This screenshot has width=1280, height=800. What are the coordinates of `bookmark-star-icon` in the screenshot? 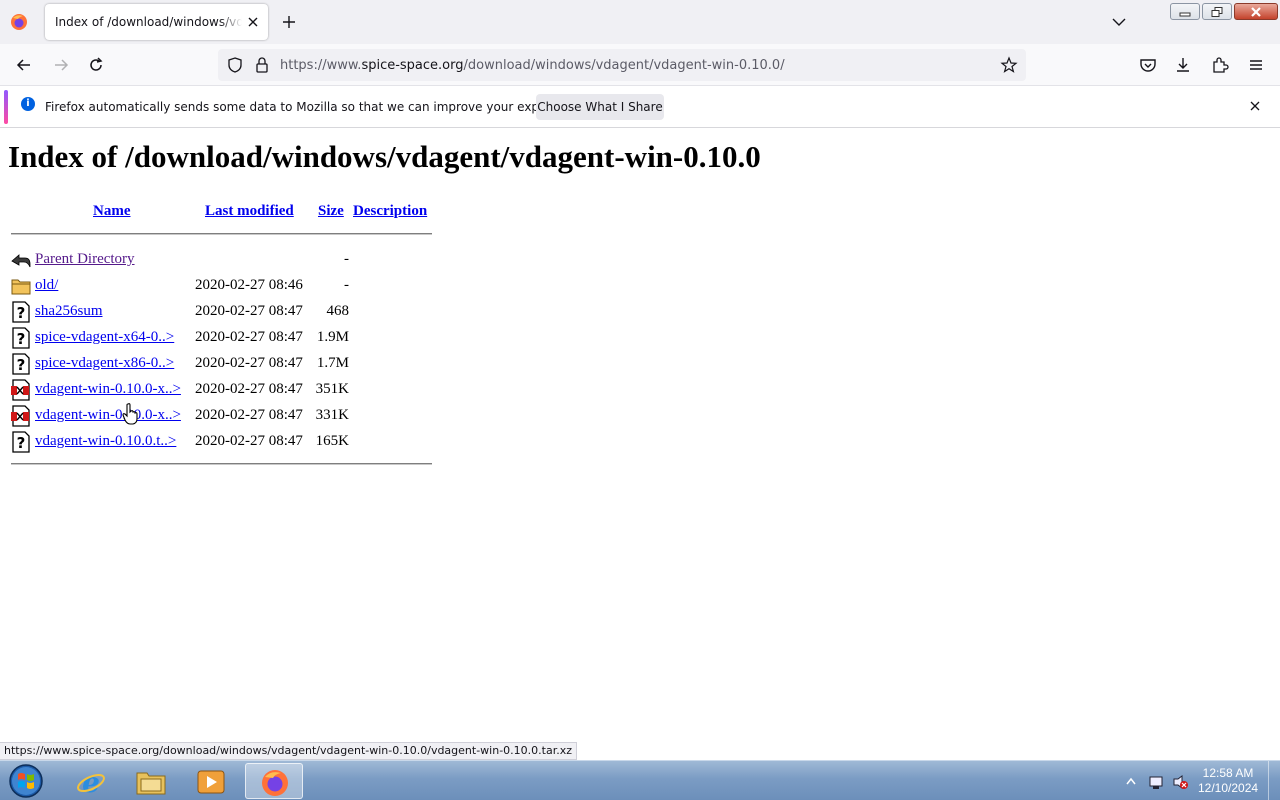 It's located at (1009, 65).